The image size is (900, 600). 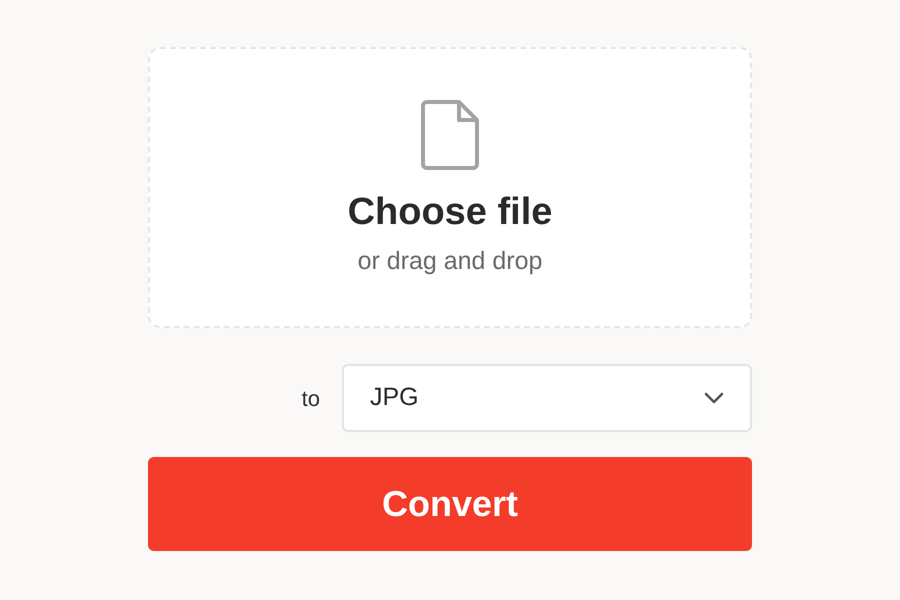 What do you see at coordinates (450, 261) in the screenshot?
I see `drag-drop-hint: or drag and drop` at bounding box center [450, 261].